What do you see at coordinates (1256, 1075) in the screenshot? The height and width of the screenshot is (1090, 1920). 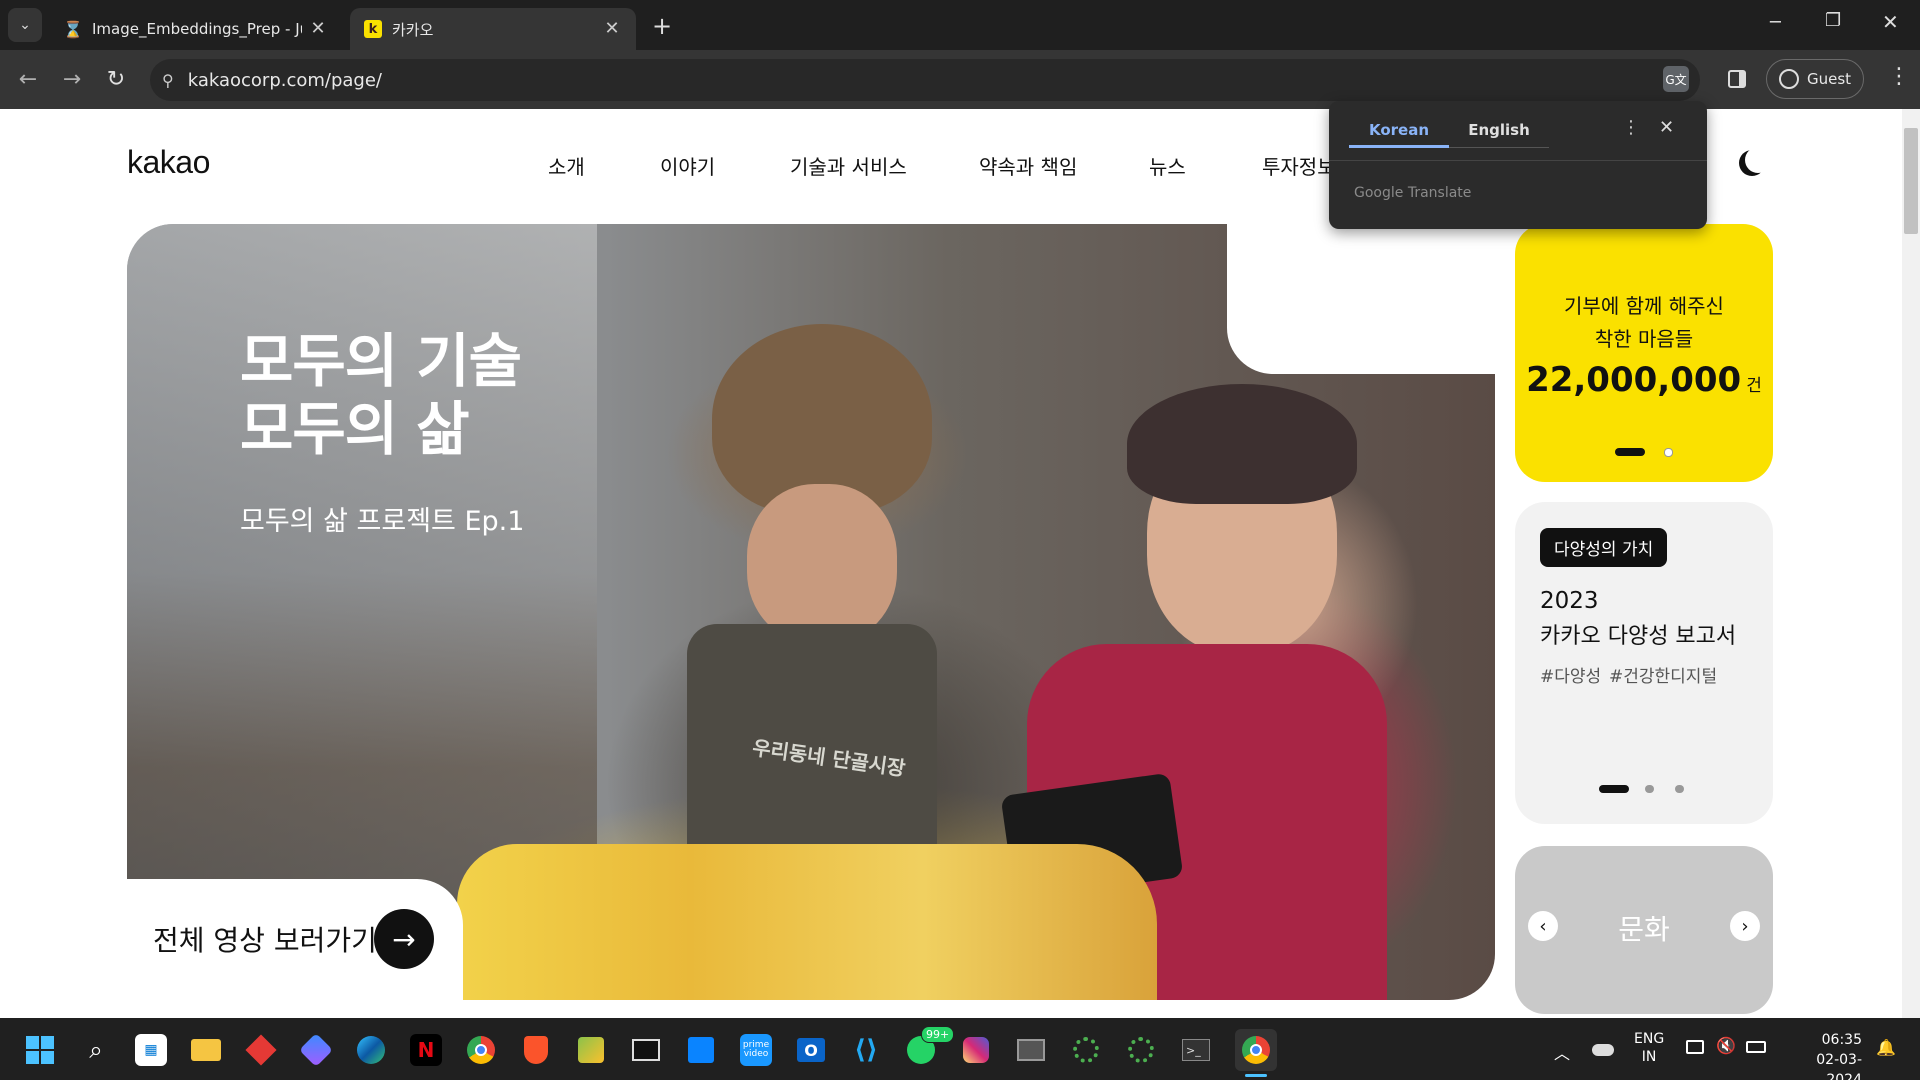 I see `active-app-indicator` at bounding box center [1256, 1075].